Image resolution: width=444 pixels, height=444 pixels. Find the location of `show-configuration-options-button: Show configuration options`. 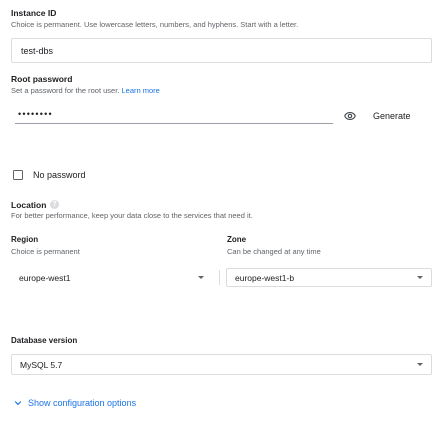

show-configuration-options-button: Show configuration options is located at coordinates (75, 403).